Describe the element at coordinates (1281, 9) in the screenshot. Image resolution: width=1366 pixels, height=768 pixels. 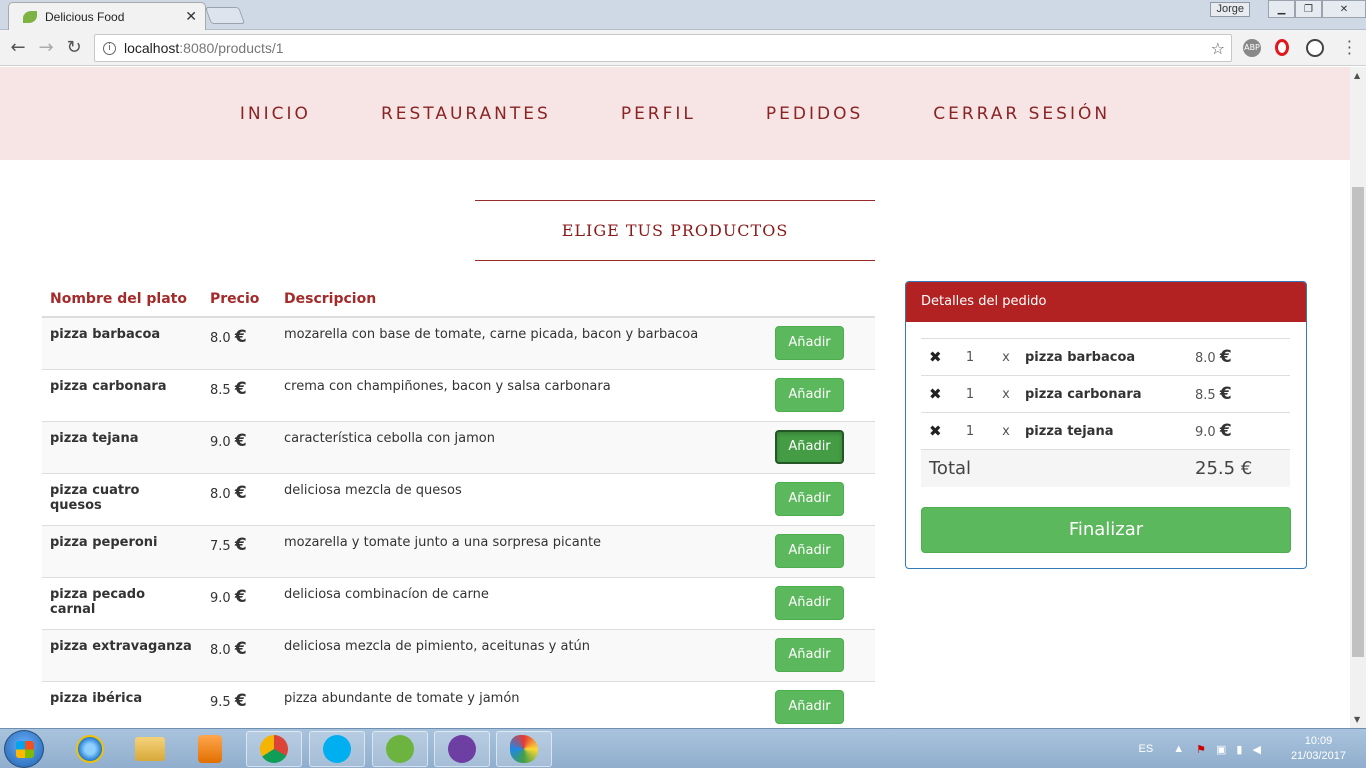
I see `minimize-icon: ▁` at that location.